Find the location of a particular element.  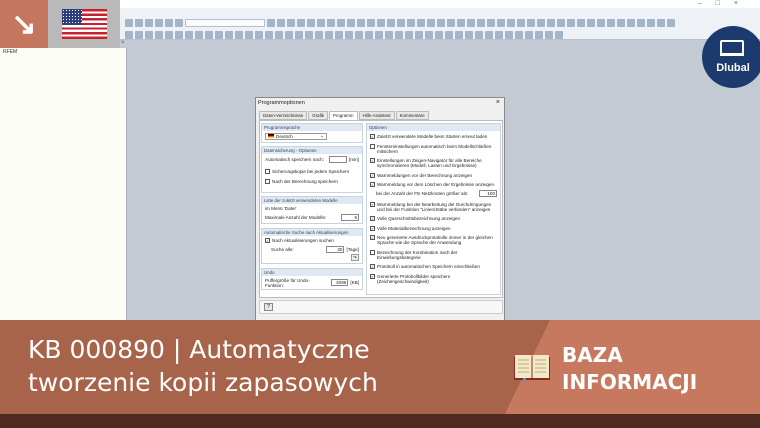

option-checkbox is located at coordinates (372, 252).